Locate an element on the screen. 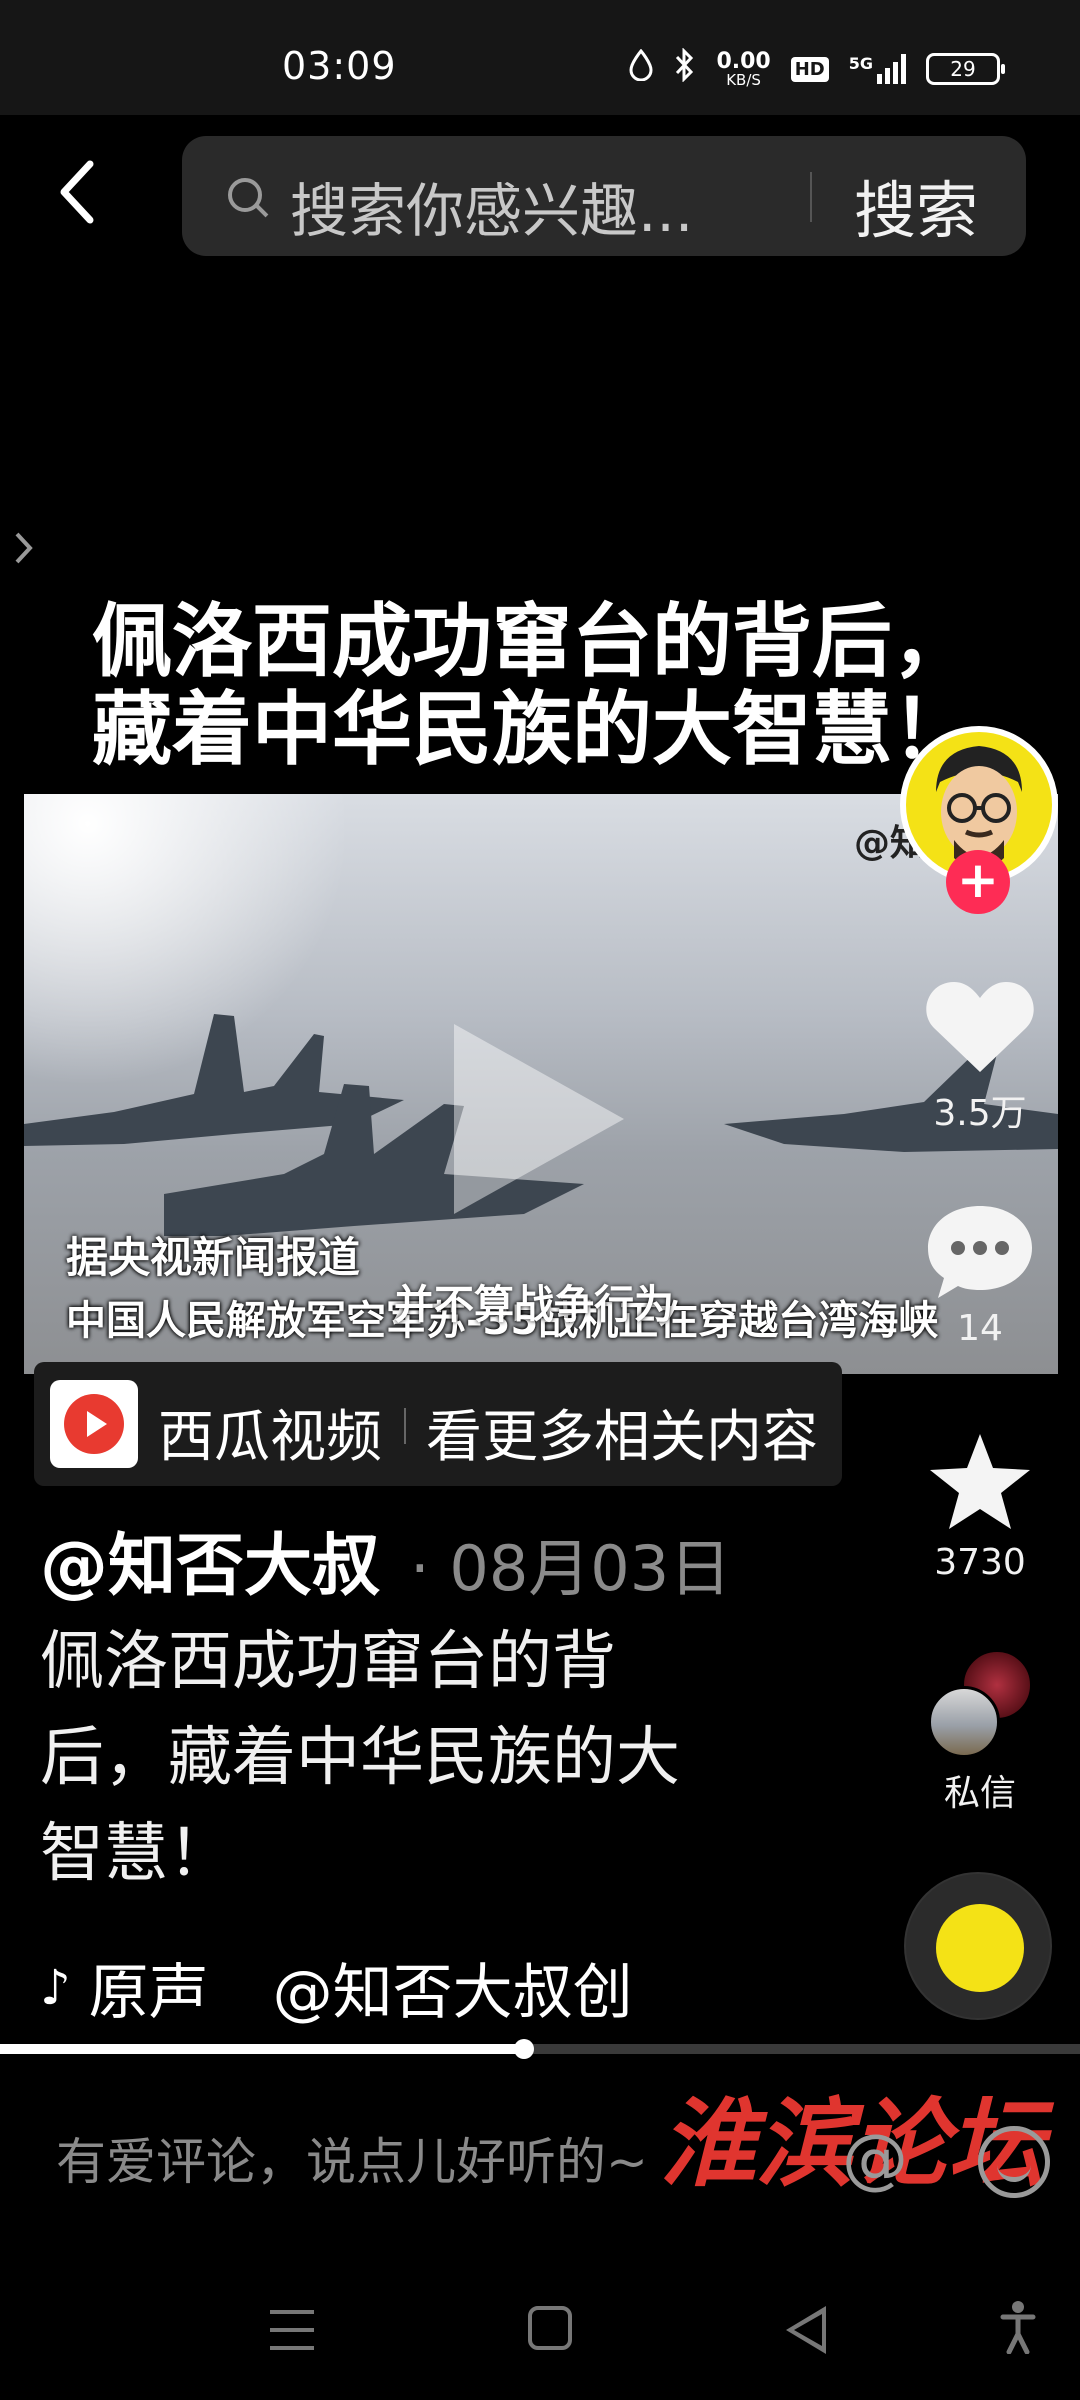 The width and height of the screenshot is (1080, 2400). music-label: 原声 is located at coordinates (148, 1993).